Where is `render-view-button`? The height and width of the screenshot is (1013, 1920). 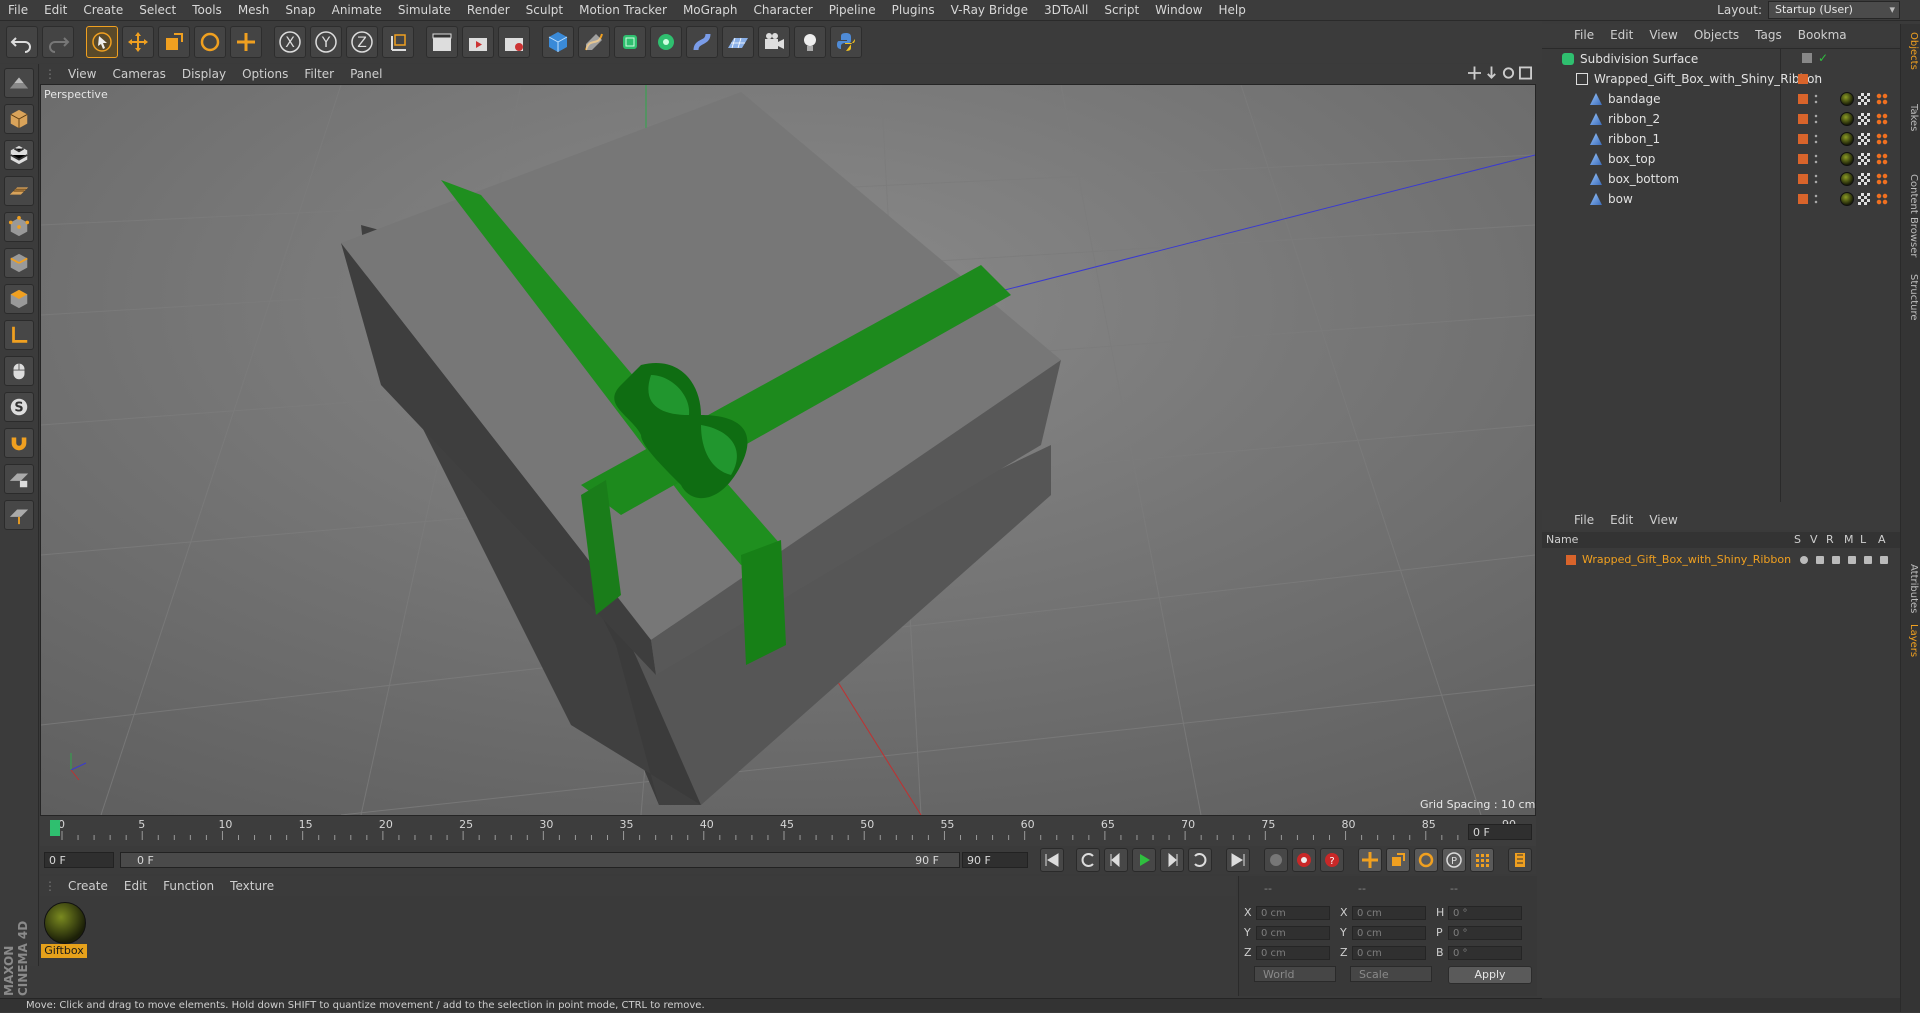
render-view-button is located at coordinates (442, 42).